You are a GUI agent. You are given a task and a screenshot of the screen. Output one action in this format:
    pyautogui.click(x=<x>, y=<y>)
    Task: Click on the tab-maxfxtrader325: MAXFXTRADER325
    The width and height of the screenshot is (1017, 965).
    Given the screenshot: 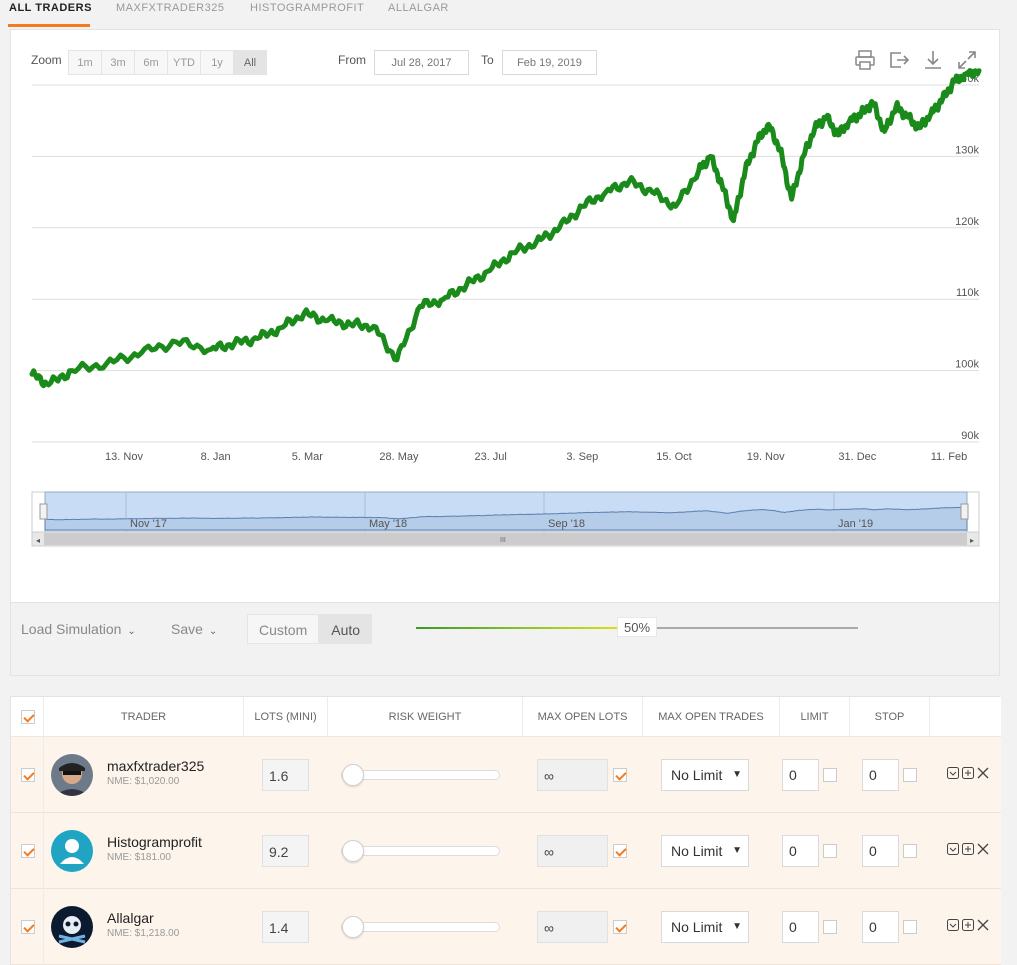 What is the action you would take?
    pyautogui.click(x=170, y=8)
    